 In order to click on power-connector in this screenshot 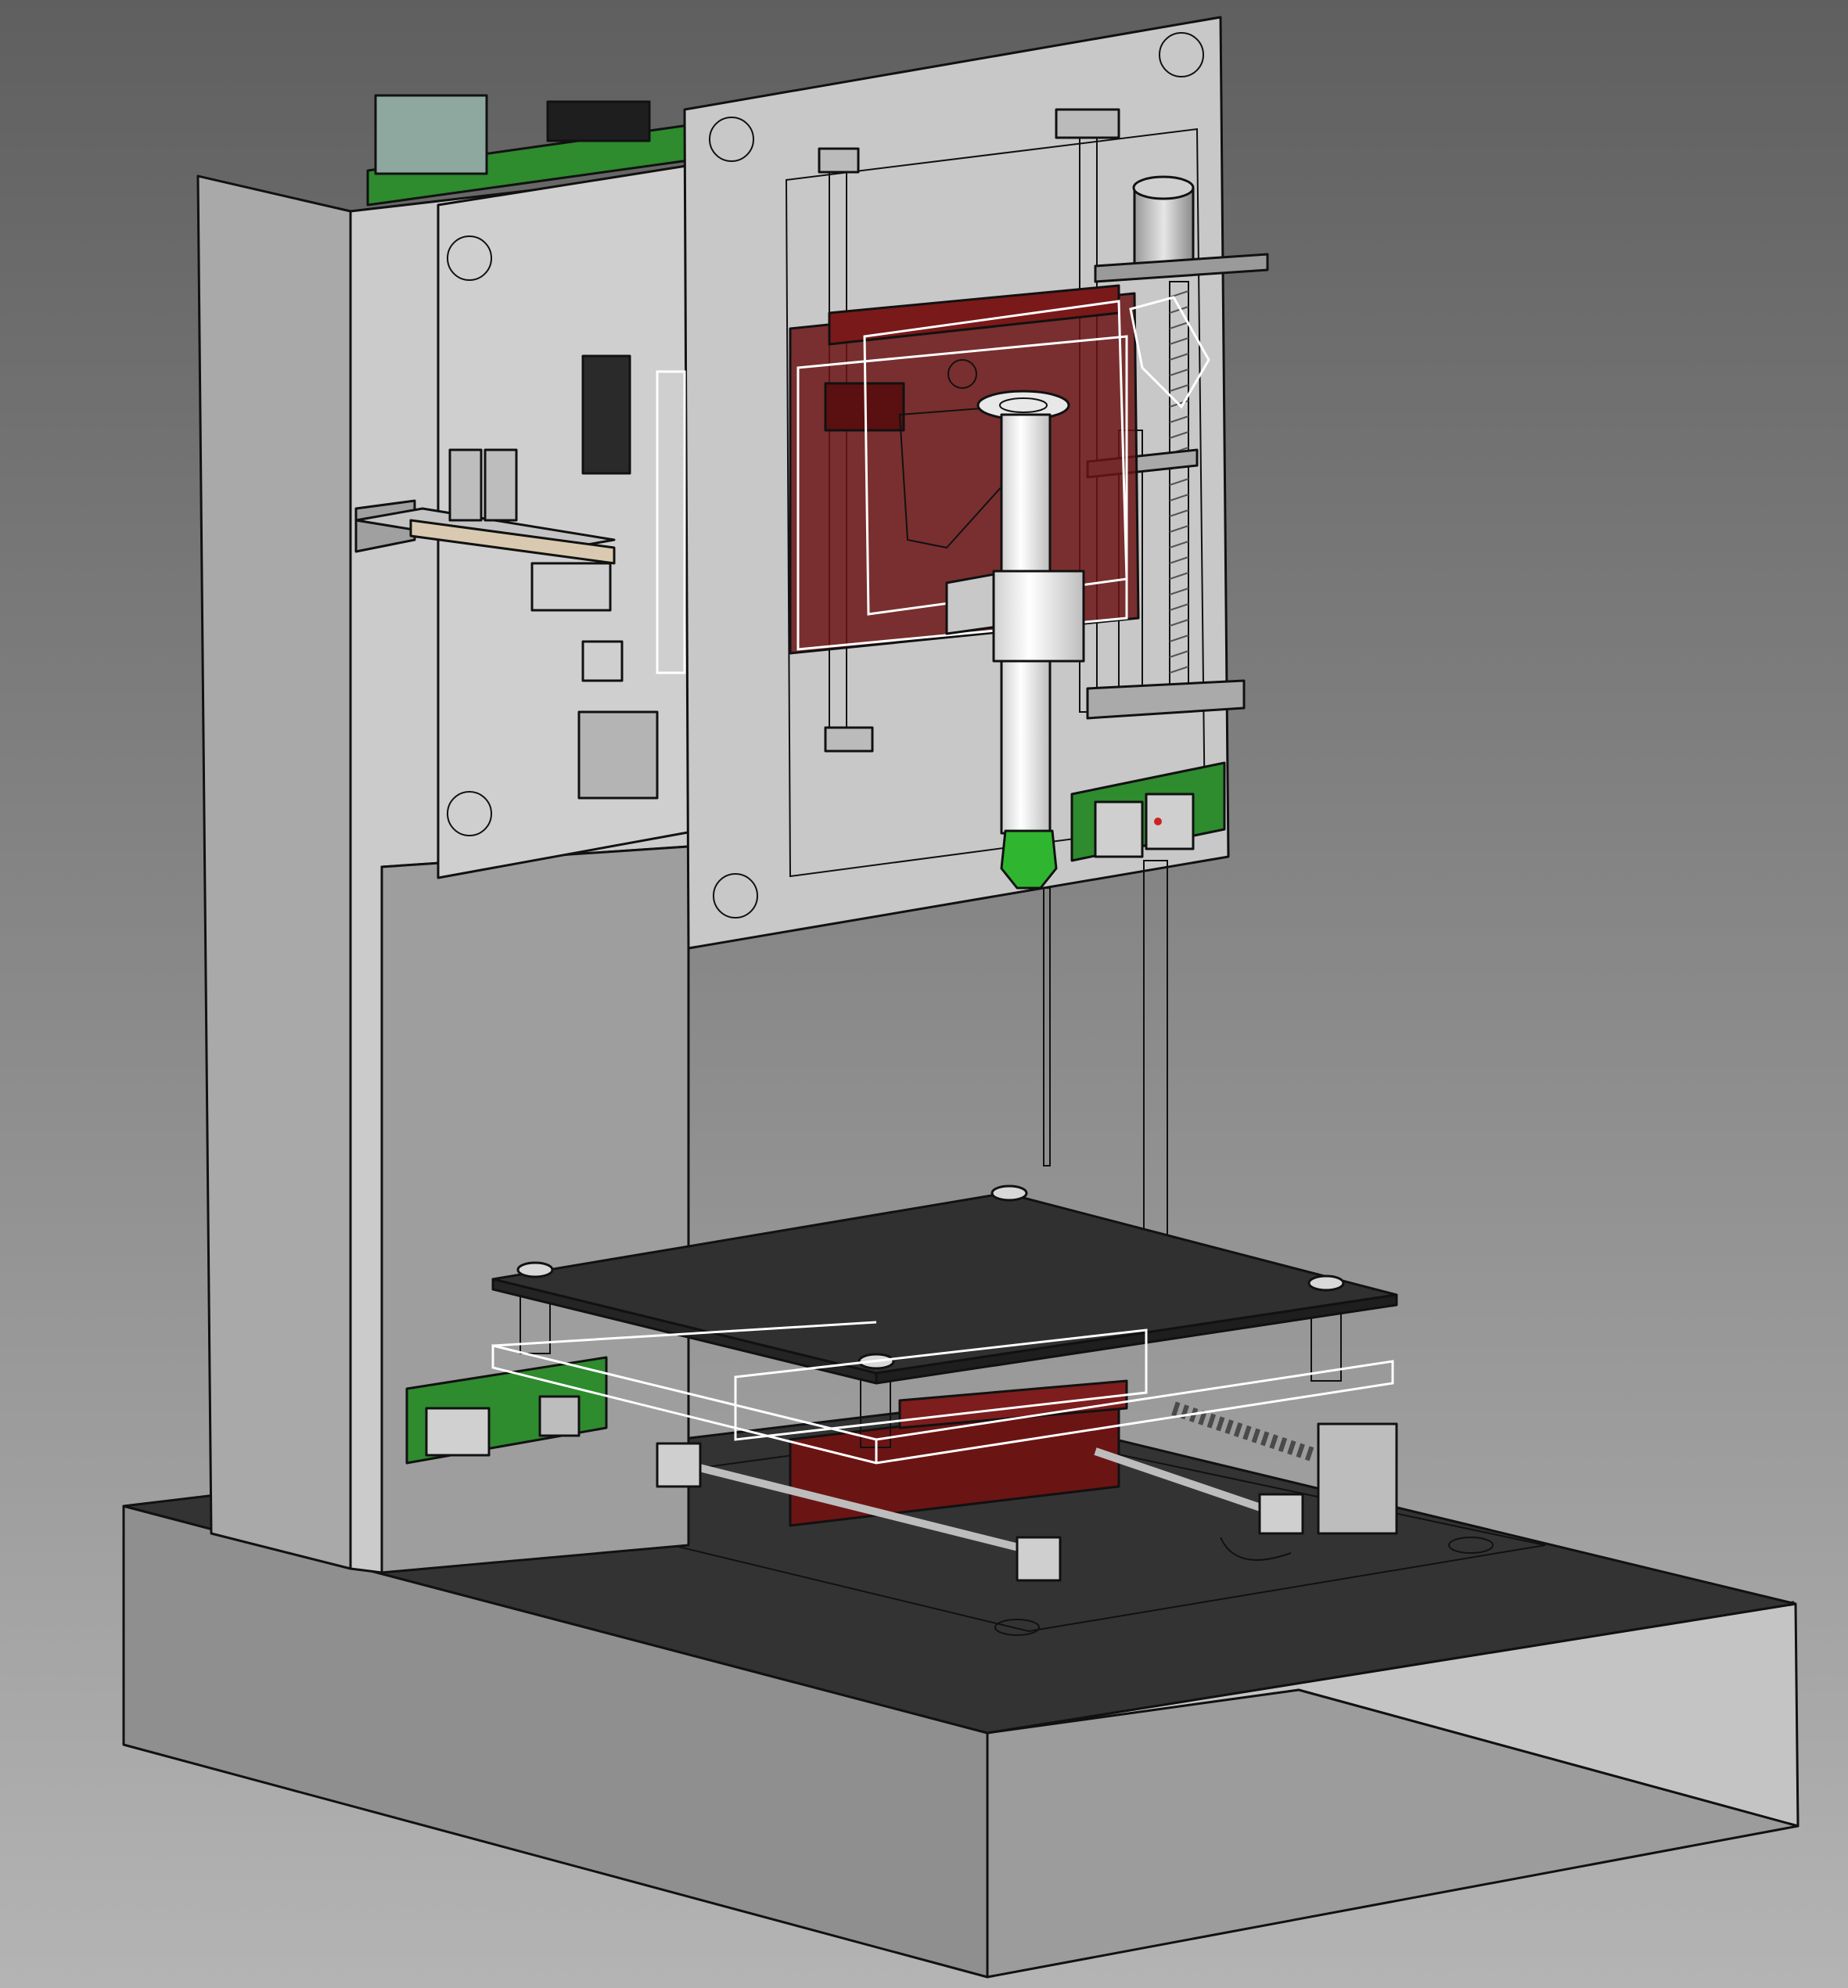, I will do `click(598, 121)`.